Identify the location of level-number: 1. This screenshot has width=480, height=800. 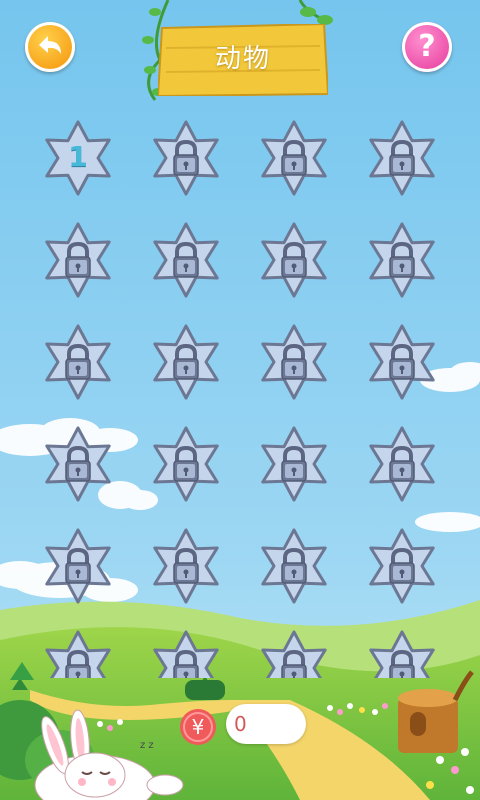
(78, 156).